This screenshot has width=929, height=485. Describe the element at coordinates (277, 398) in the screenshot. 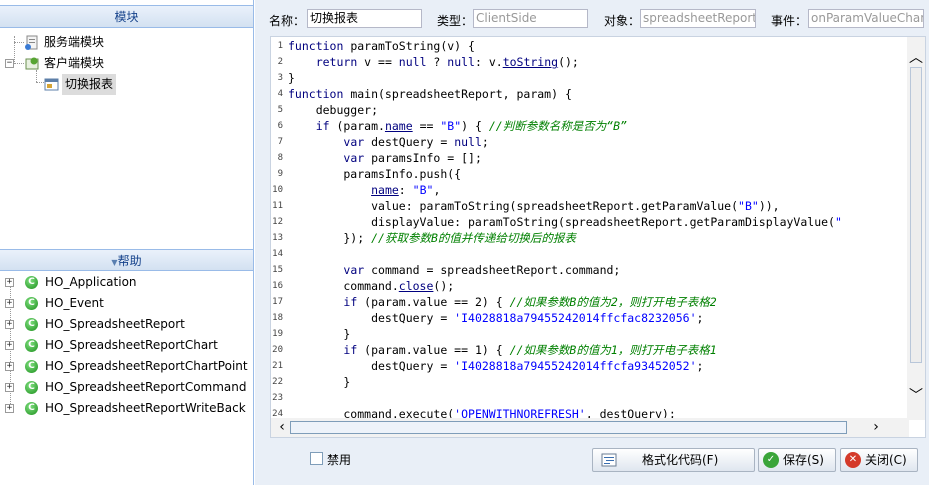

I see `line-number: 23` at that location.